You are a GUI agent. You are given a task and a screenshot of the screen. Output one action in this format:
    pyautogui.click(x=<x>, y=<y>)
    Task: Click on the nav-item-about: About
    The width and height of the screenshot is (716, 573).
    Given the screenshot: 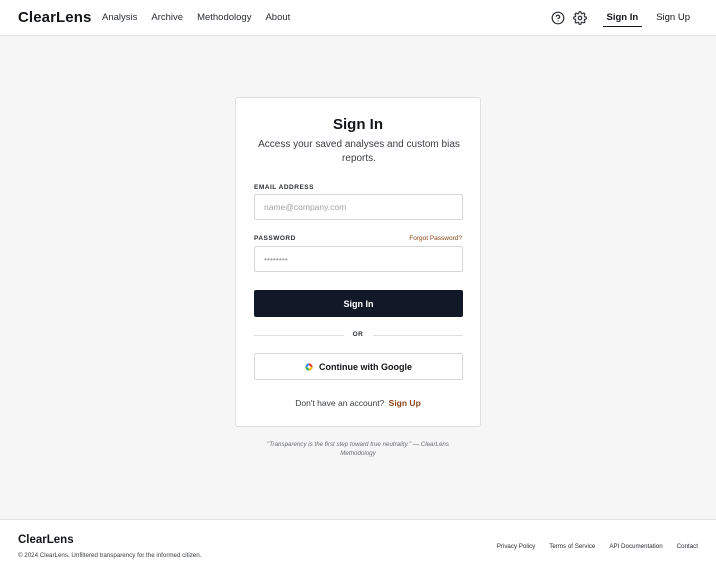 What is the action you would take?
    pyautogui.click(x=277, y=17)
    